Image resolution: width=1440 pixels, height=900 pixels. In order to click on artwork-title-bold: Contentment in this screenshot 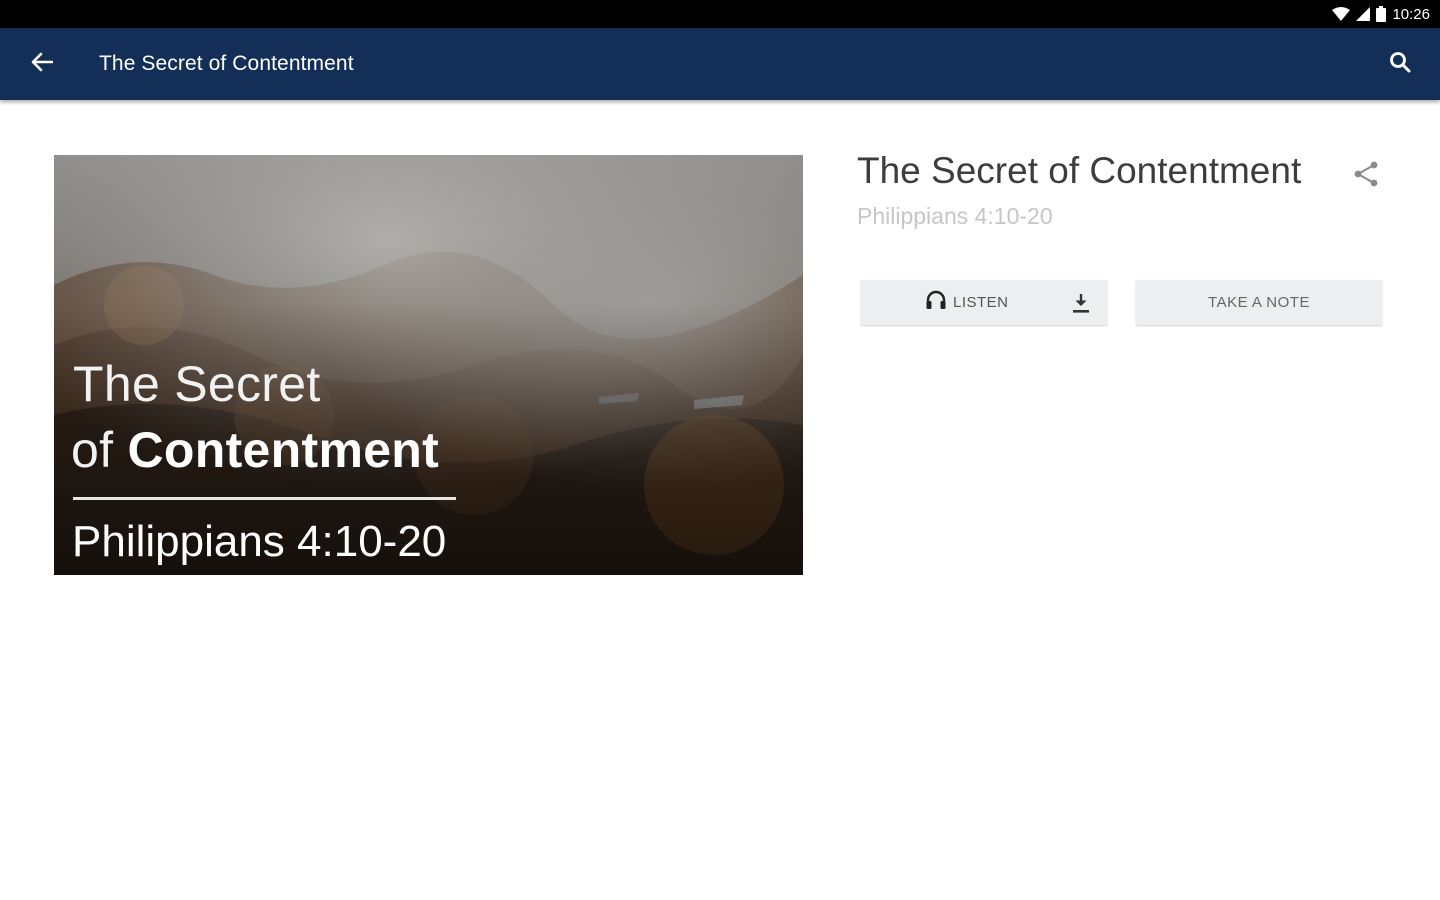, I will do `click(283, 450)`.